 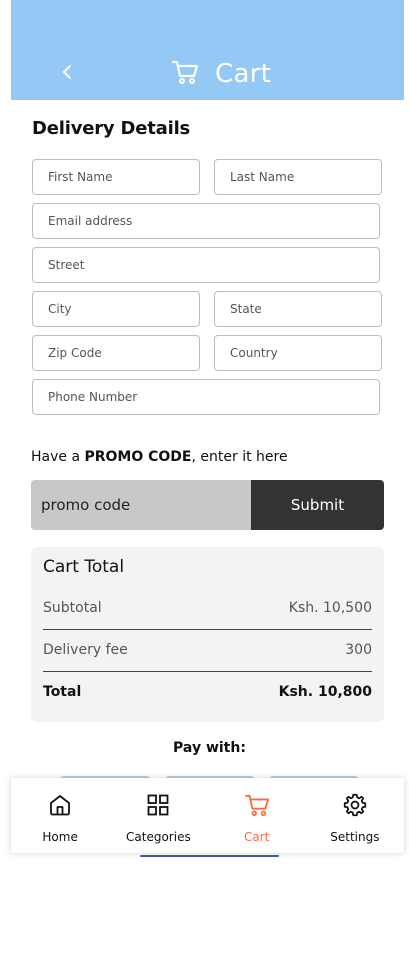 I want to click on pay-with-label: Pay with:, so click(x=209, y=748).